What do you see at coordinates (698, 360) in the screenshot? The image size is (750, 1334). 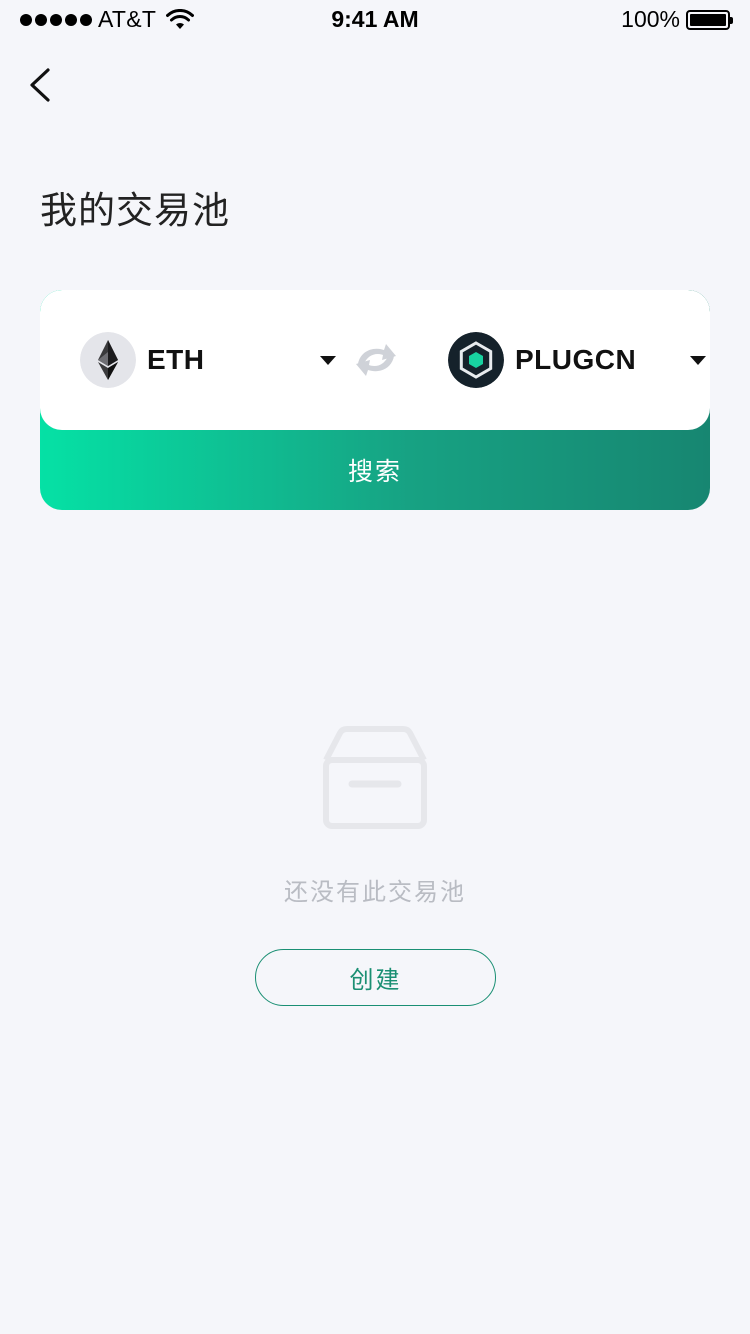 I see `token-b-dropdown-icon` at bounding box center [698, 360].